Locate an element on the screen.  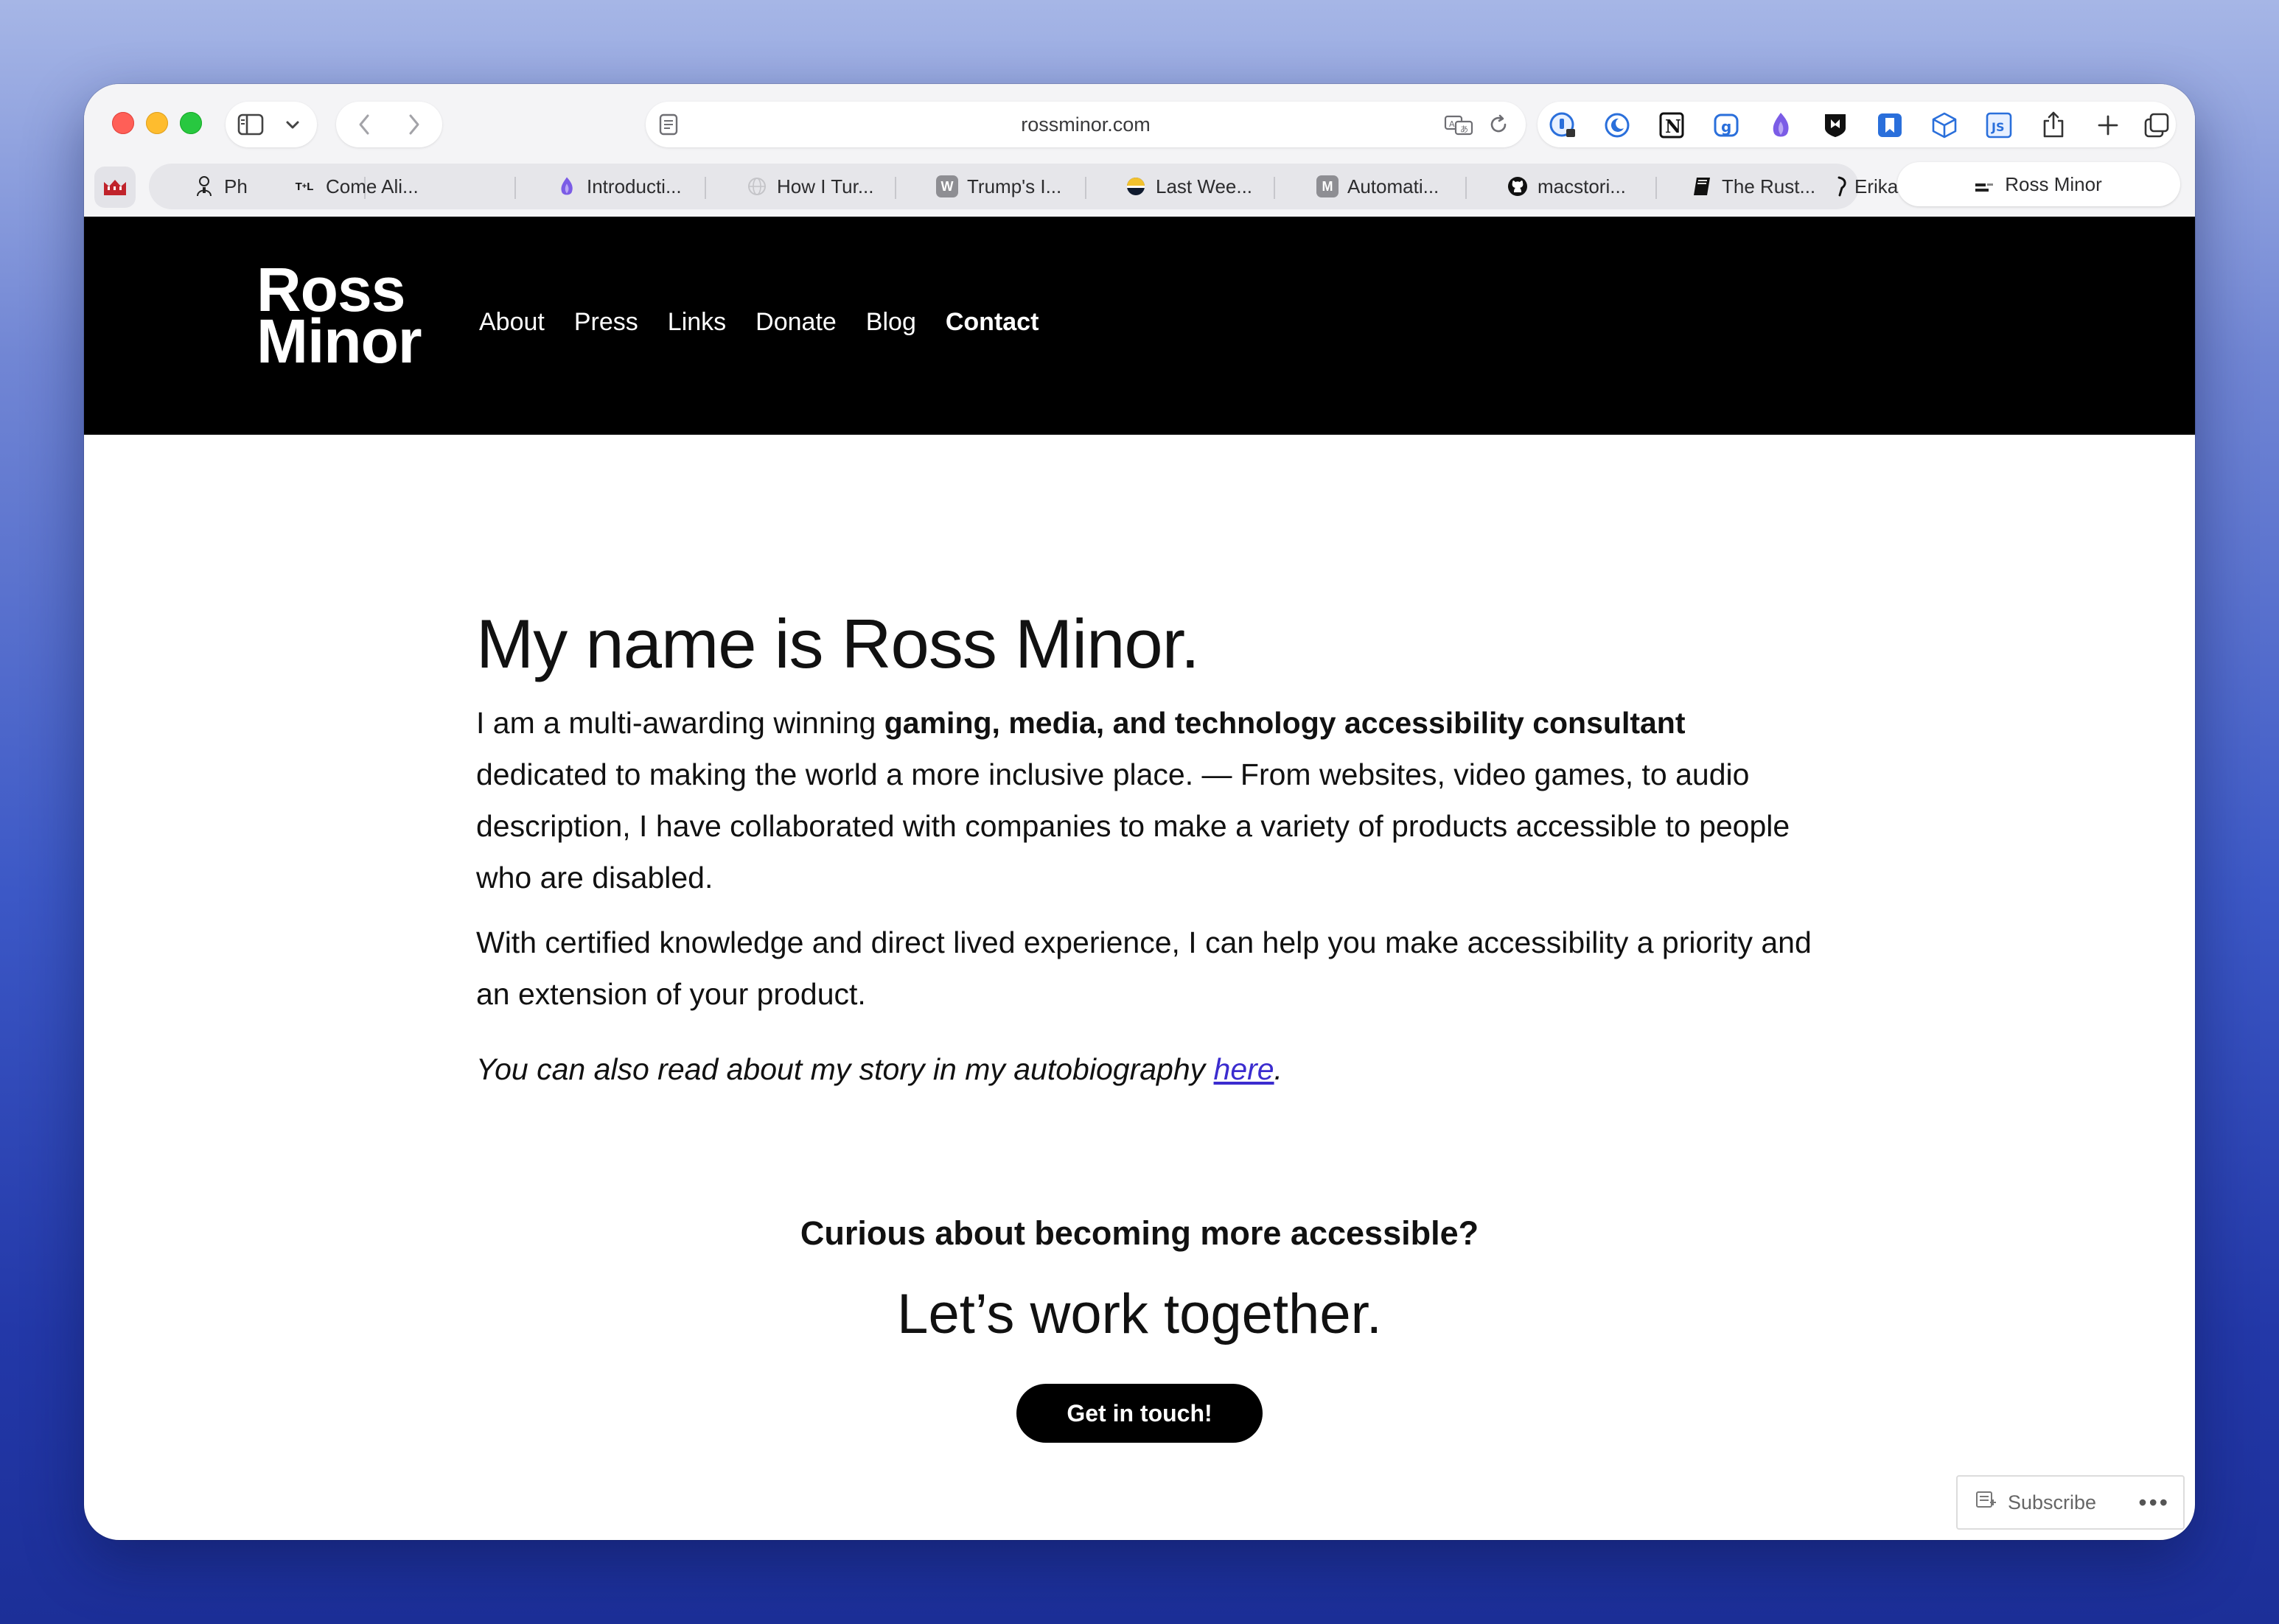
svg-text: あ is located at coordinates (1464, 129).